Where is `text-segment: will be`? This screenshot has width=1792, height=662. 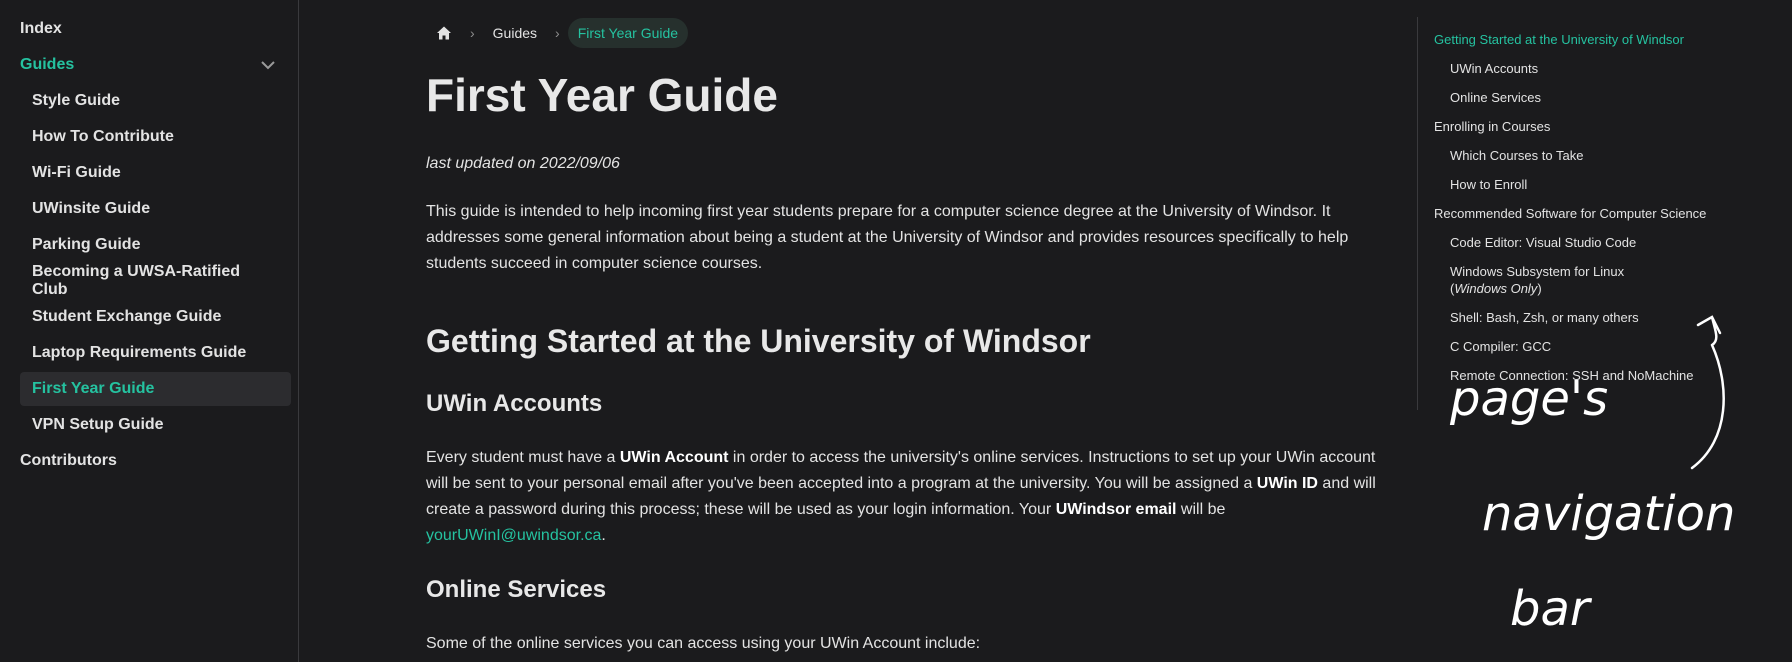
text-segment: will be is located at coordinates (1201, 509).